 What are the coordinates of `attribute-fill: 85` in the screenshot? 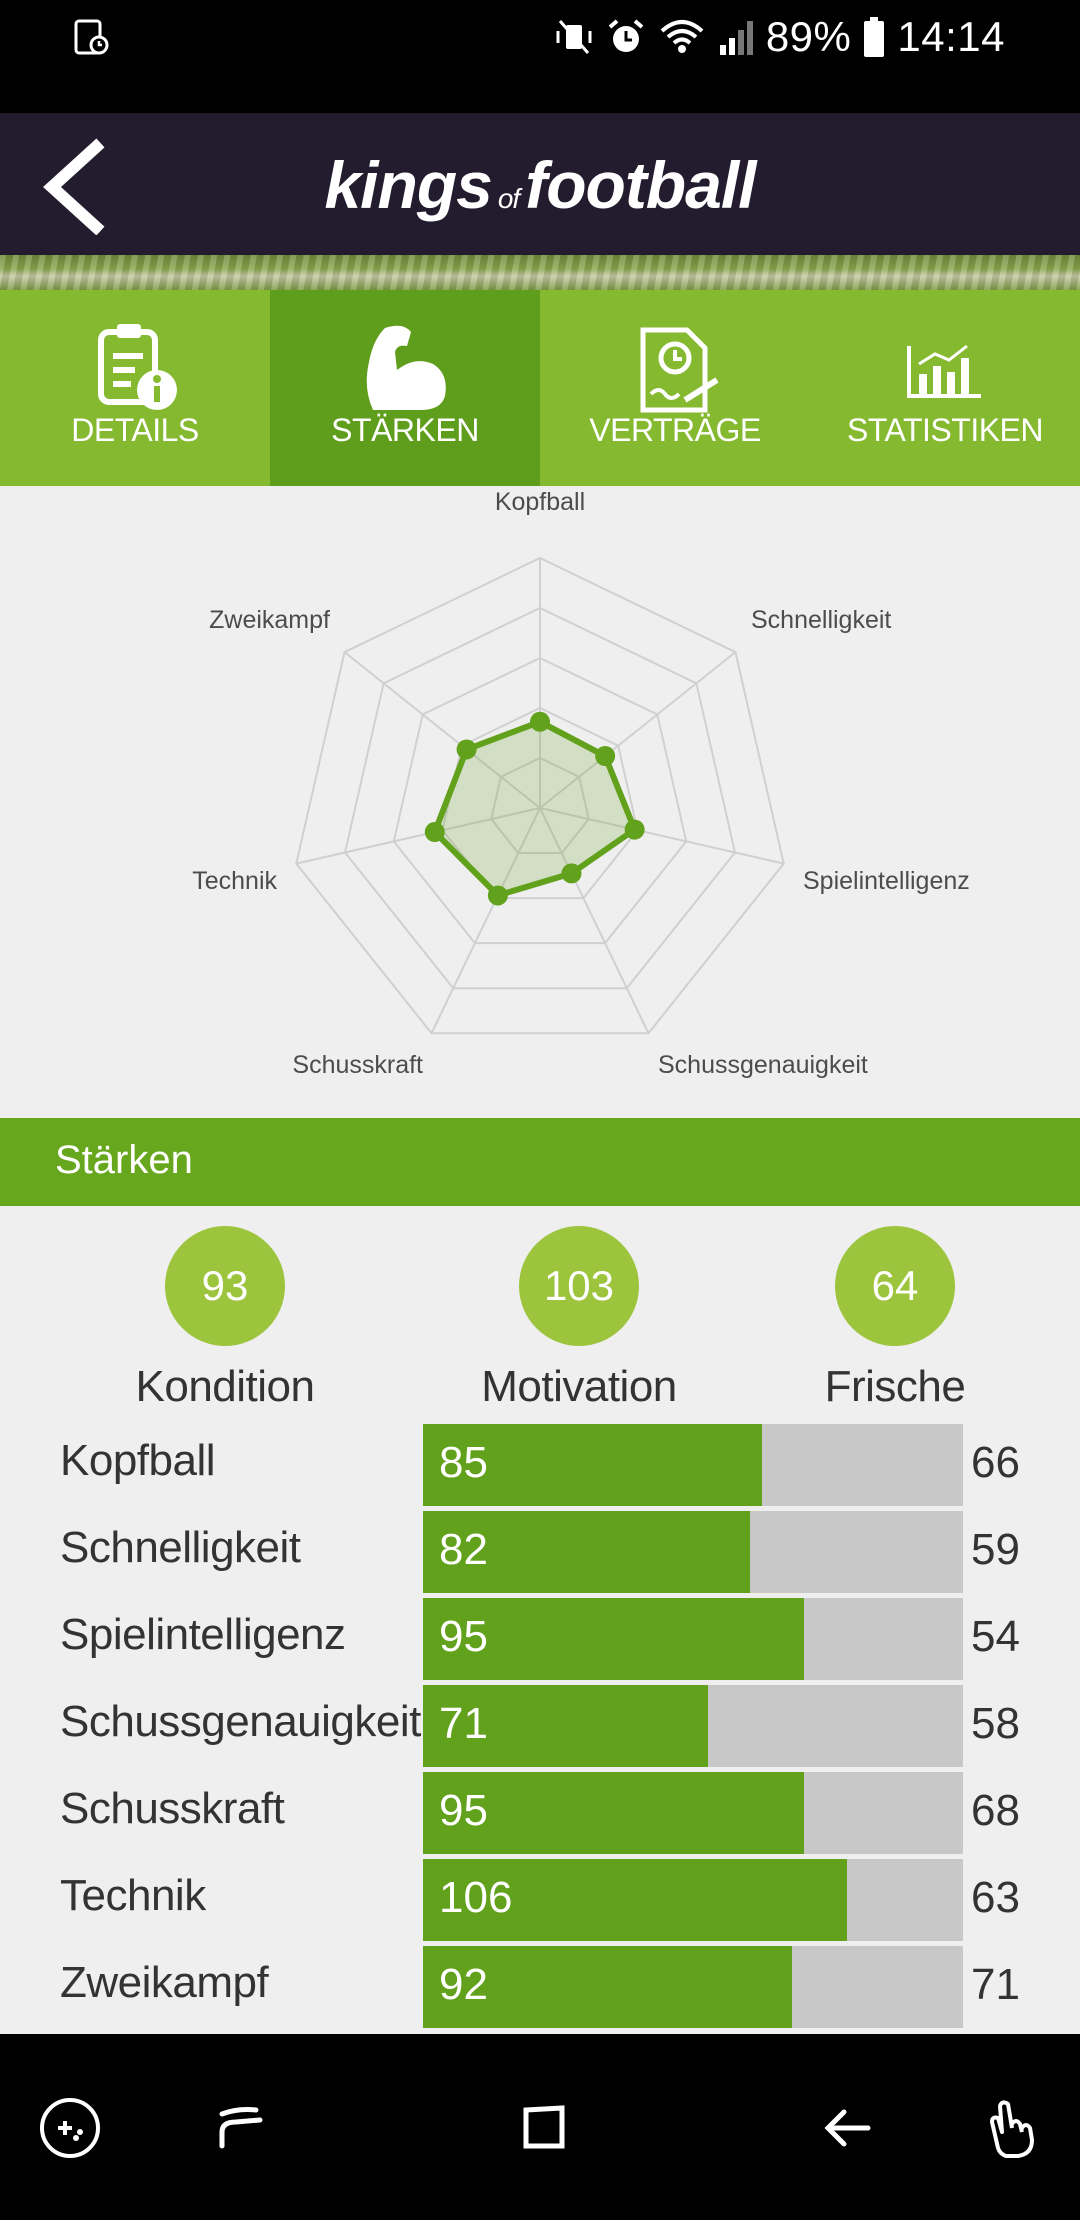 It's located at (592, 1465).